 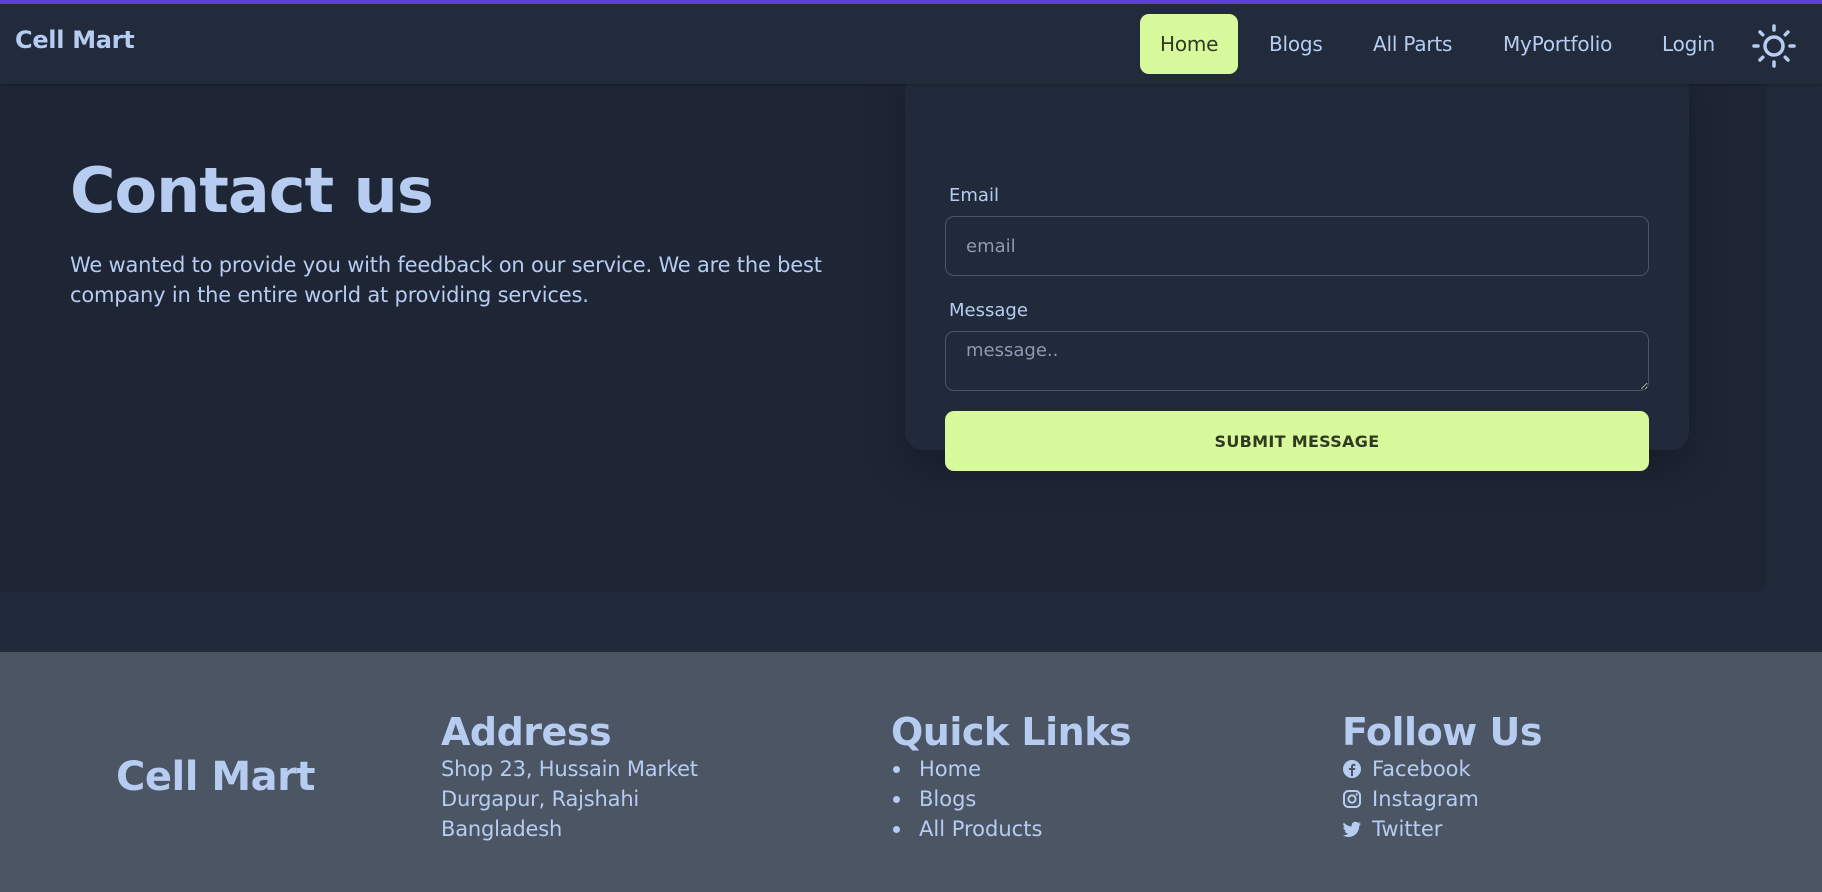 What do you see at coordinates (974, 195) in the screenshot?
I see `email-label: Email` at bounding box center [974, 195].